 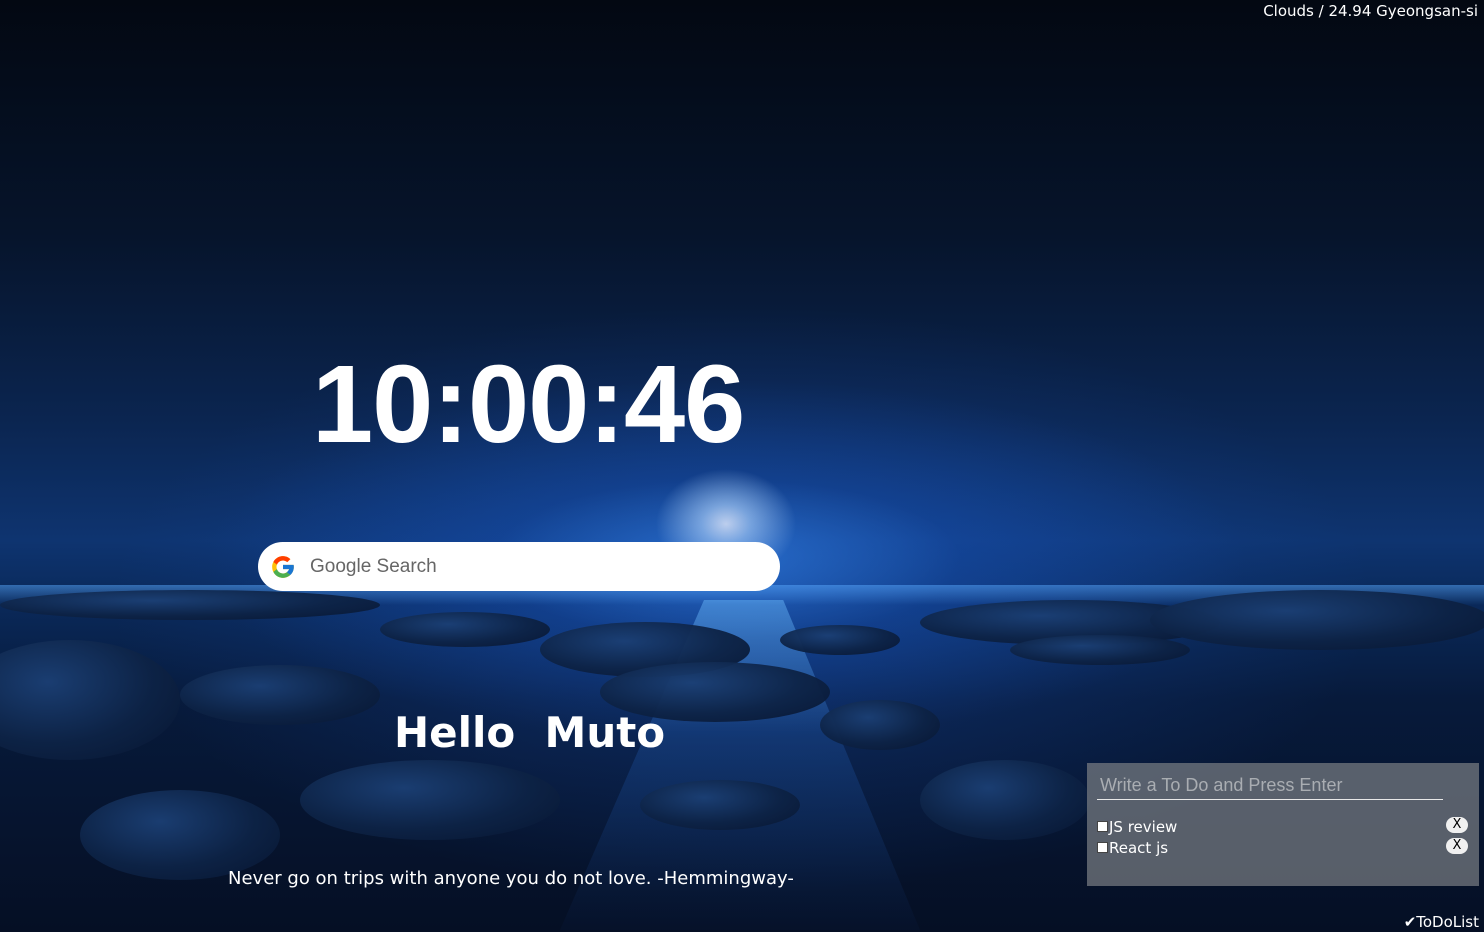 I want to click on todo-input, so click(x=1270, y=785).